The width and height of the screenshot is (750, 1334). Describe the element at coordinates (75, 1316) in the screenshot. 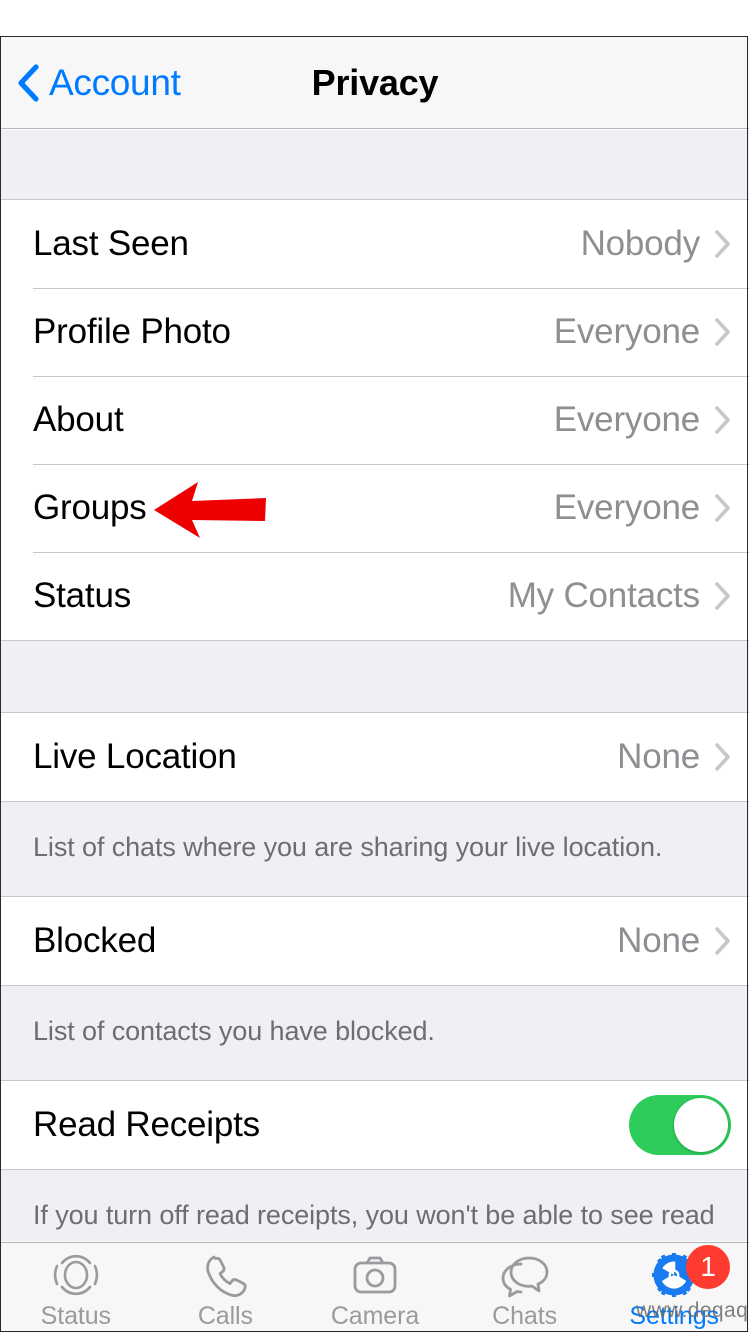

I see `tab-label: Status` at that location.